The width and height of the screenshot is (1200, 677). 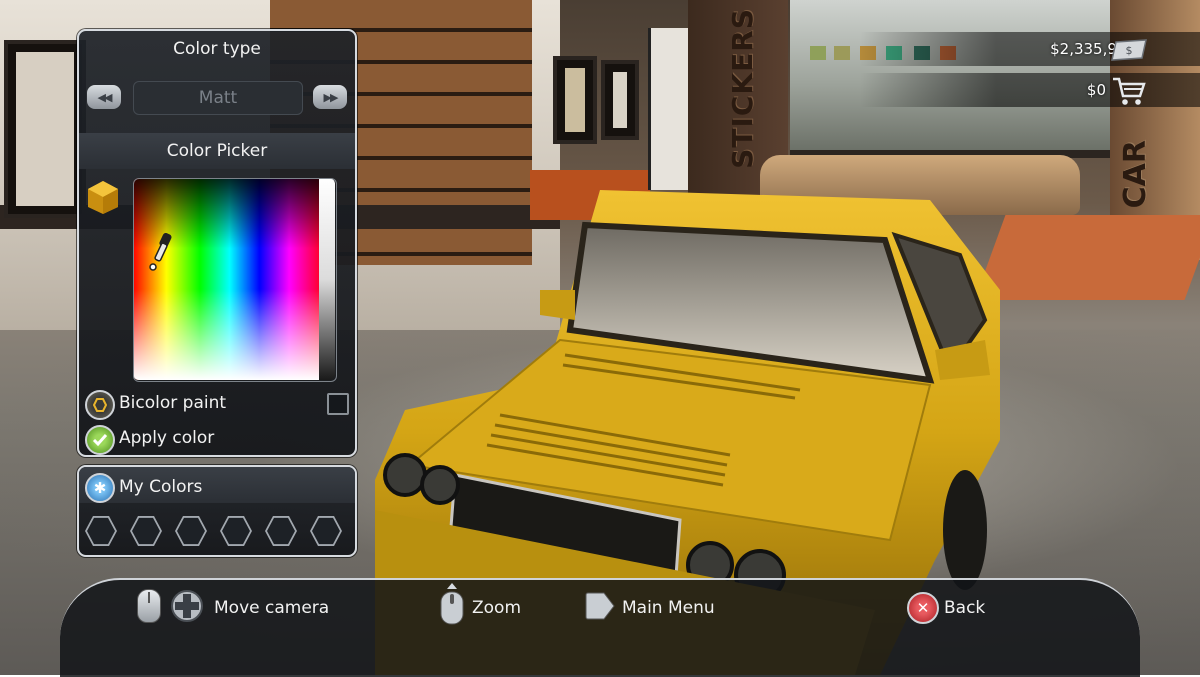 I want to click on apply-checkmark-icon, so click(x=100, y=440).